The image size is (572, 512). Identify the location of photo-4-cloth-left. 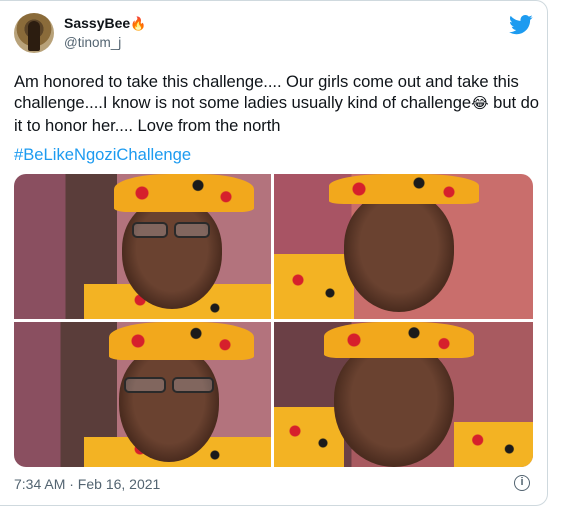
(309, 437).